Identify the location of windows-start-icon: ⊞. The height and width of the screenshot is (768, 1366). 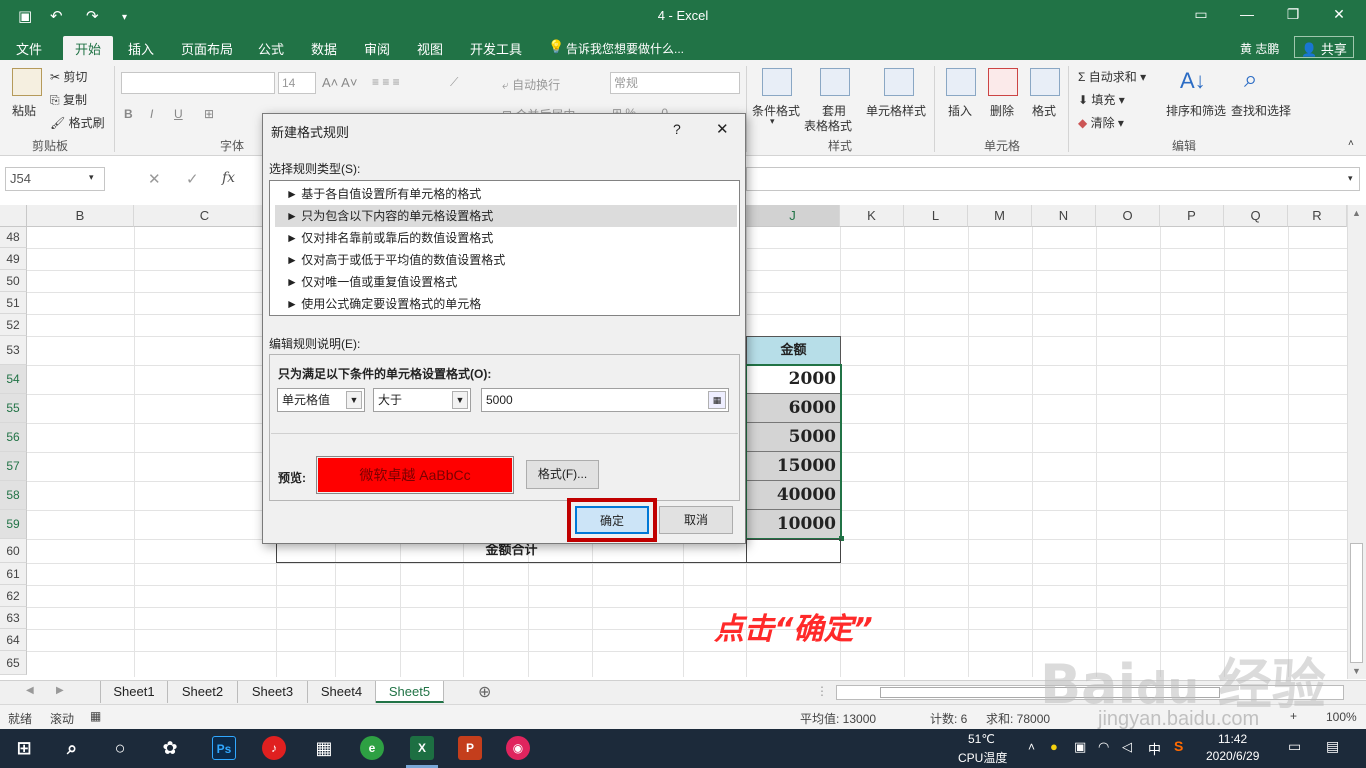
(24, 748).